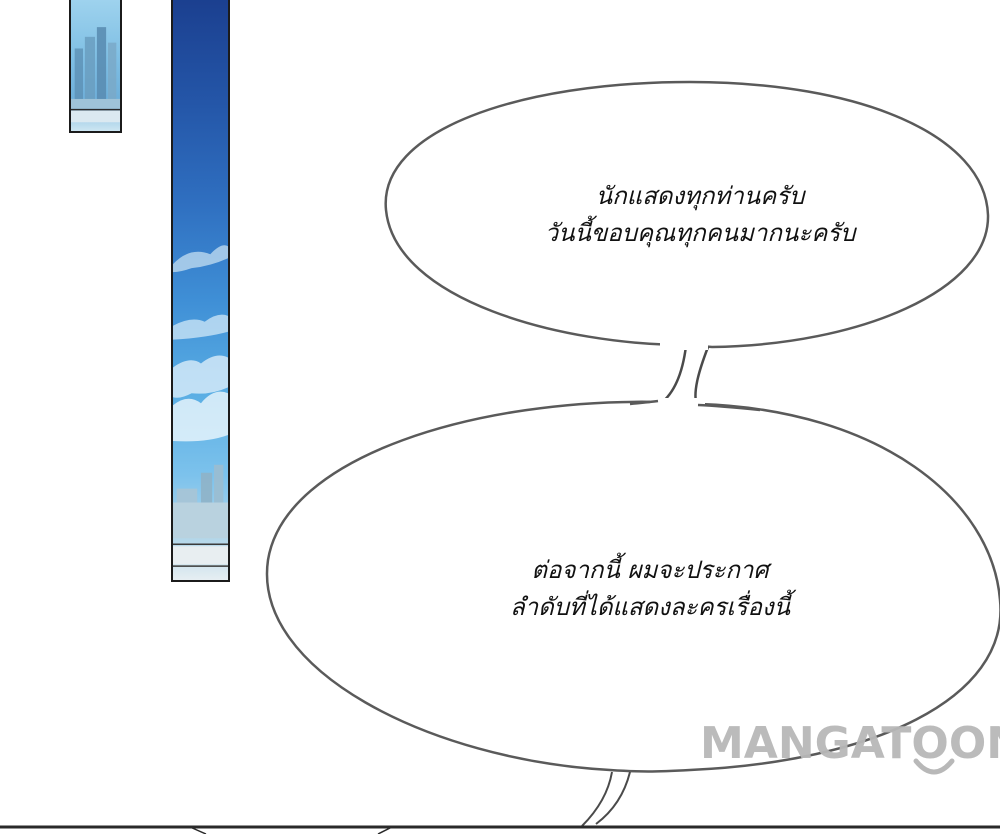  What do you see at coordinates (934, 766) in the screenshot?
I see `watermark-smile-icon` at bounding box center [934, 766].